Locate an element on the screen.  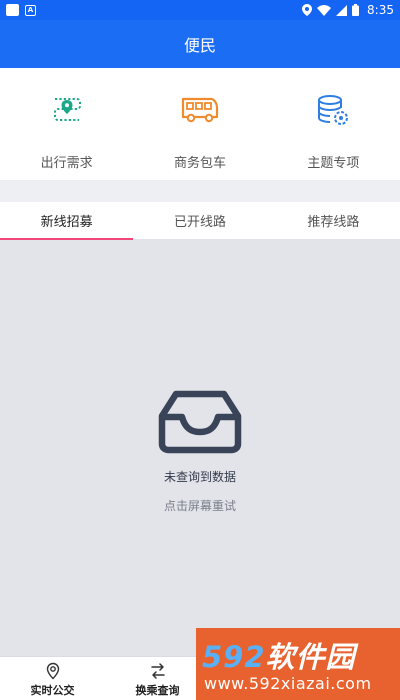
nav-label: 换乘查询 is located at coordinates (157, 690).